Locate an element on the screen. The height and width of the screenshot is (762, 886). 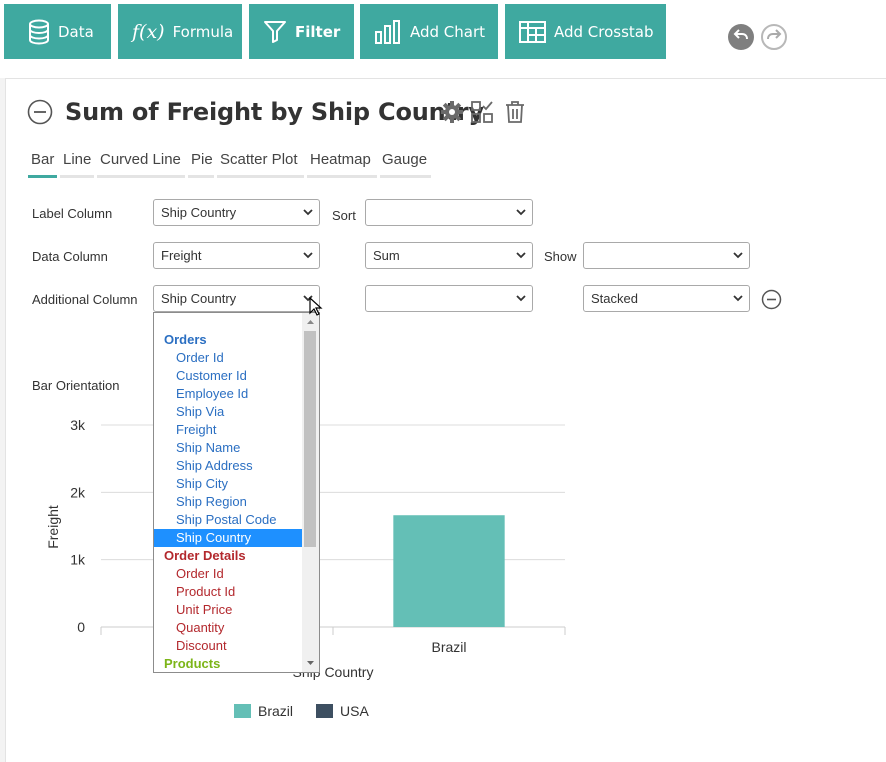
dropdown-scrollbar is located at coordinates (310, 492).